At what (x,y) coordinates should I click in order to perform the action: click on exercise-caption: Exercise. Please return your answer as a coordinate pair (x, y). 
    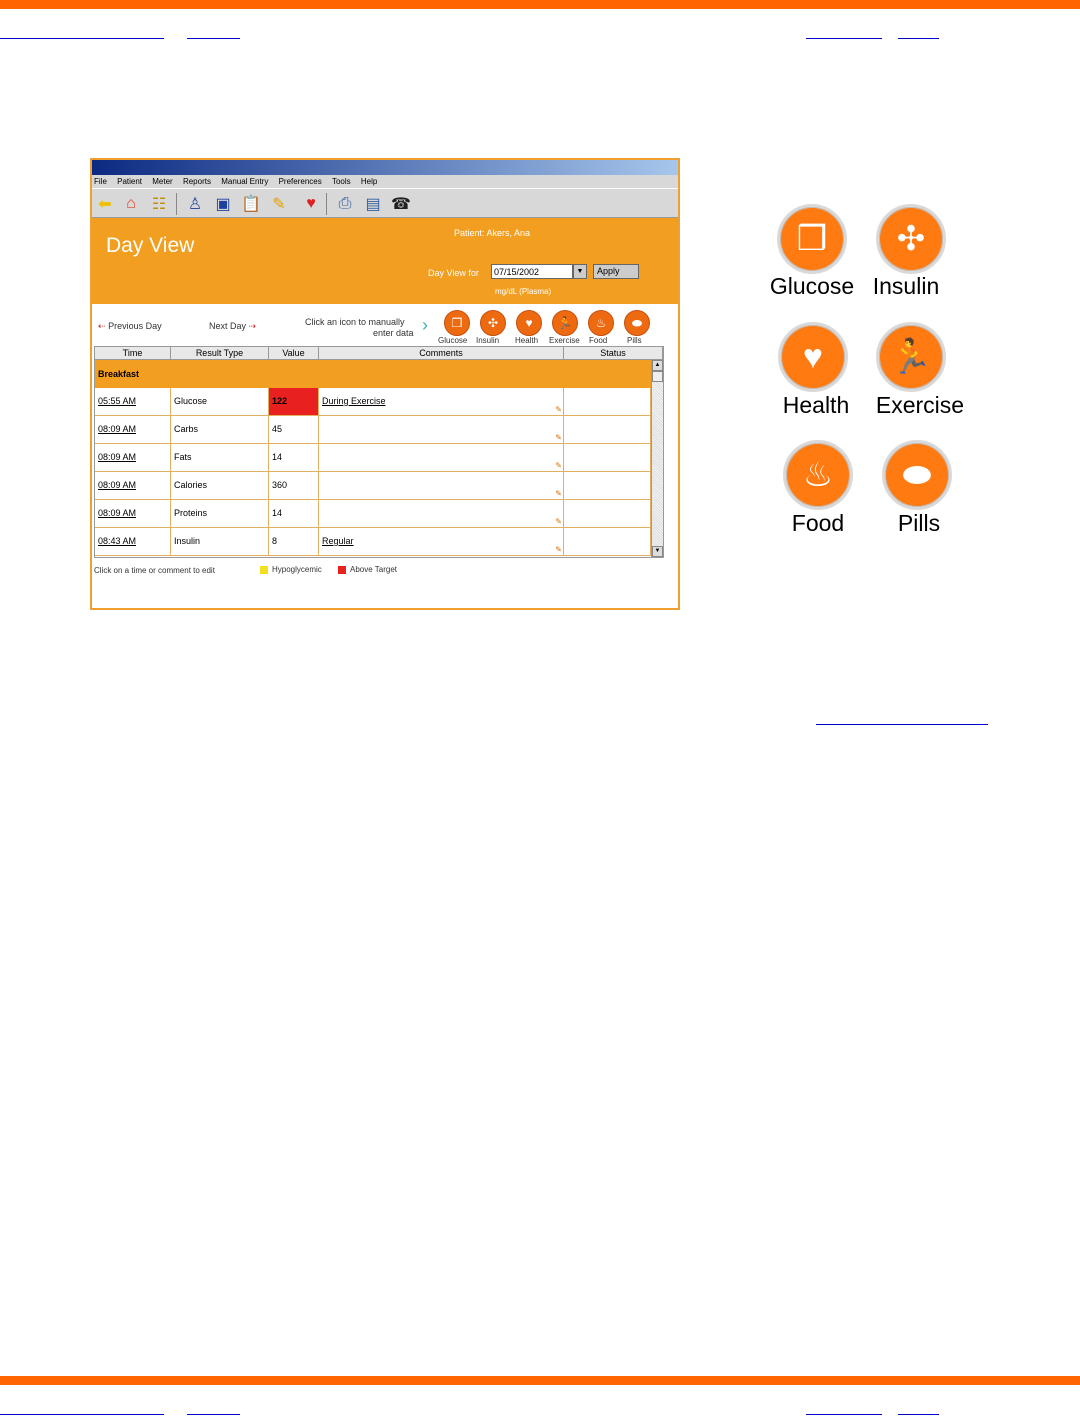
    Looking at the image, I should click on (920, 405).